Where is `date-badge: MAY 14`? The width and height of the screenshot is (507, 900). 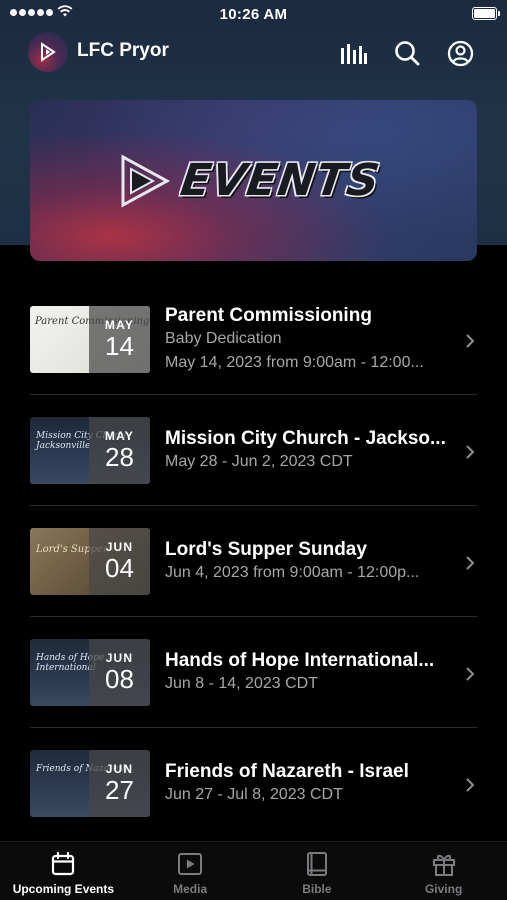 date-badge: MAY 14 is located at coordinates (119, 339).